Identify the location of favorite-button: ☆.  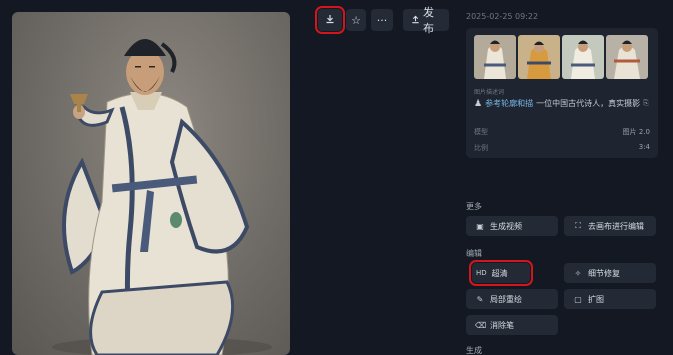
(356, 20).